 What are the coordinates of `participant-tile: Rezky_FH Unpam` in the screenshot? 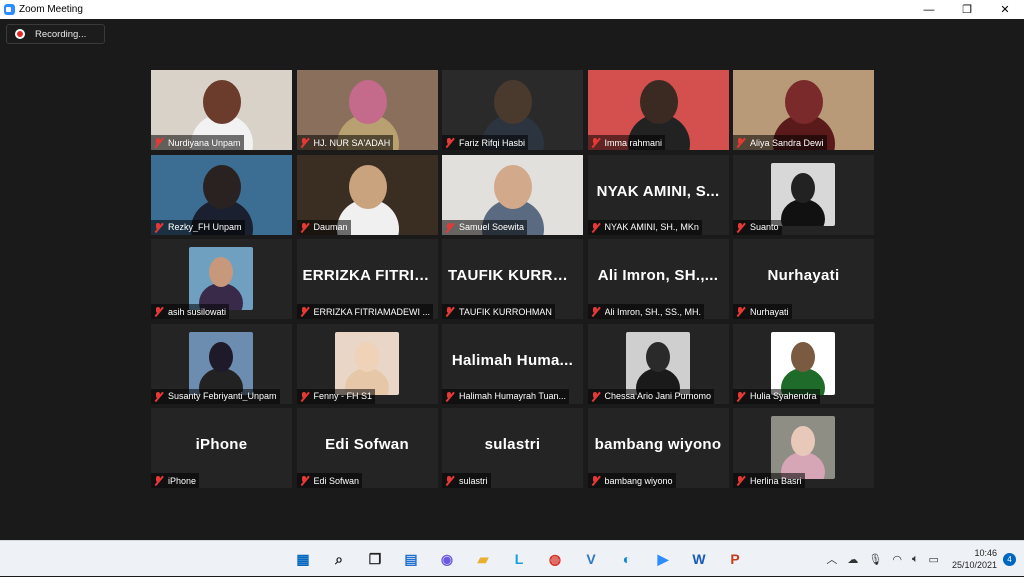 It's located at (221, 194).